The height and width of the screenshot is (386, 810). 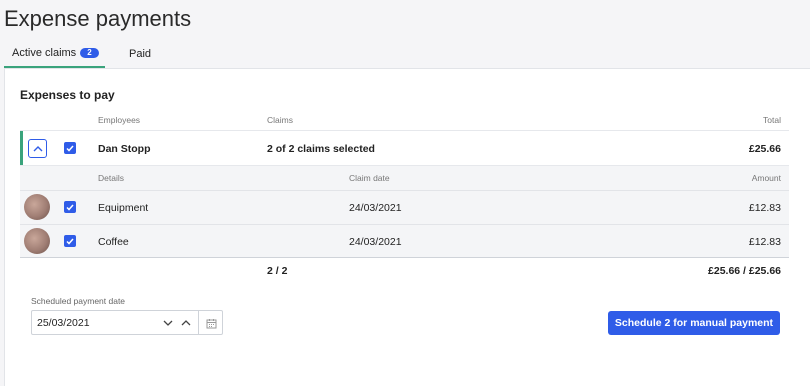 What do you see at coordinates (124, 149) in the screenshot?
I see `employee-name: Dan Stopp` at bounding box center [124, 149].